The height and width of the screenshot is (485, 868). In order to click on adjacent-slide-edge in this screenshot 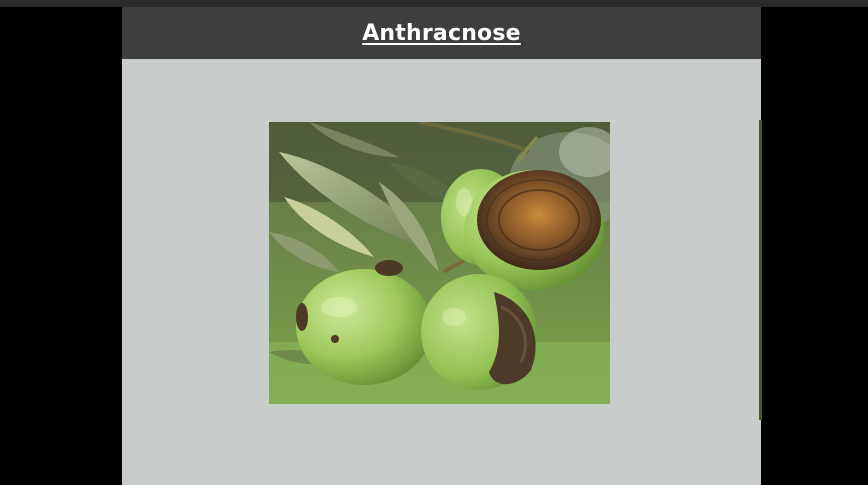, I will do `click(760, 270)`.